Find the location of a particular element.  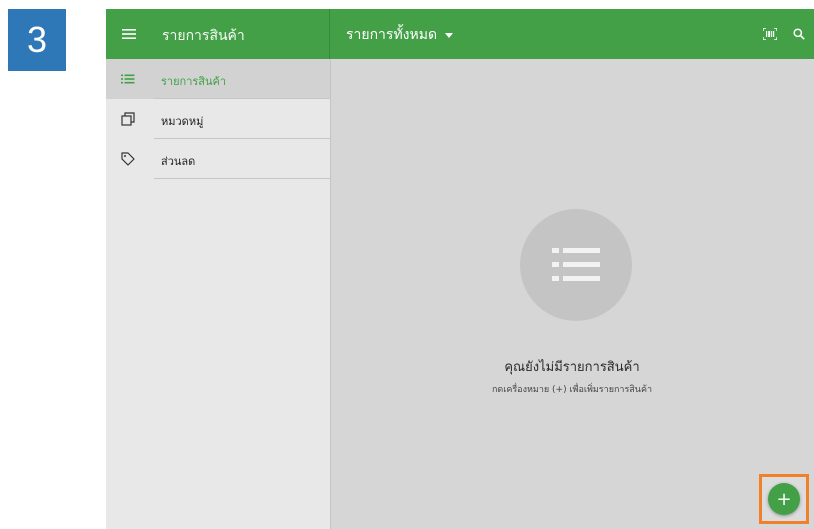

barcode-scan-icon is located at coordinates (770, 34).